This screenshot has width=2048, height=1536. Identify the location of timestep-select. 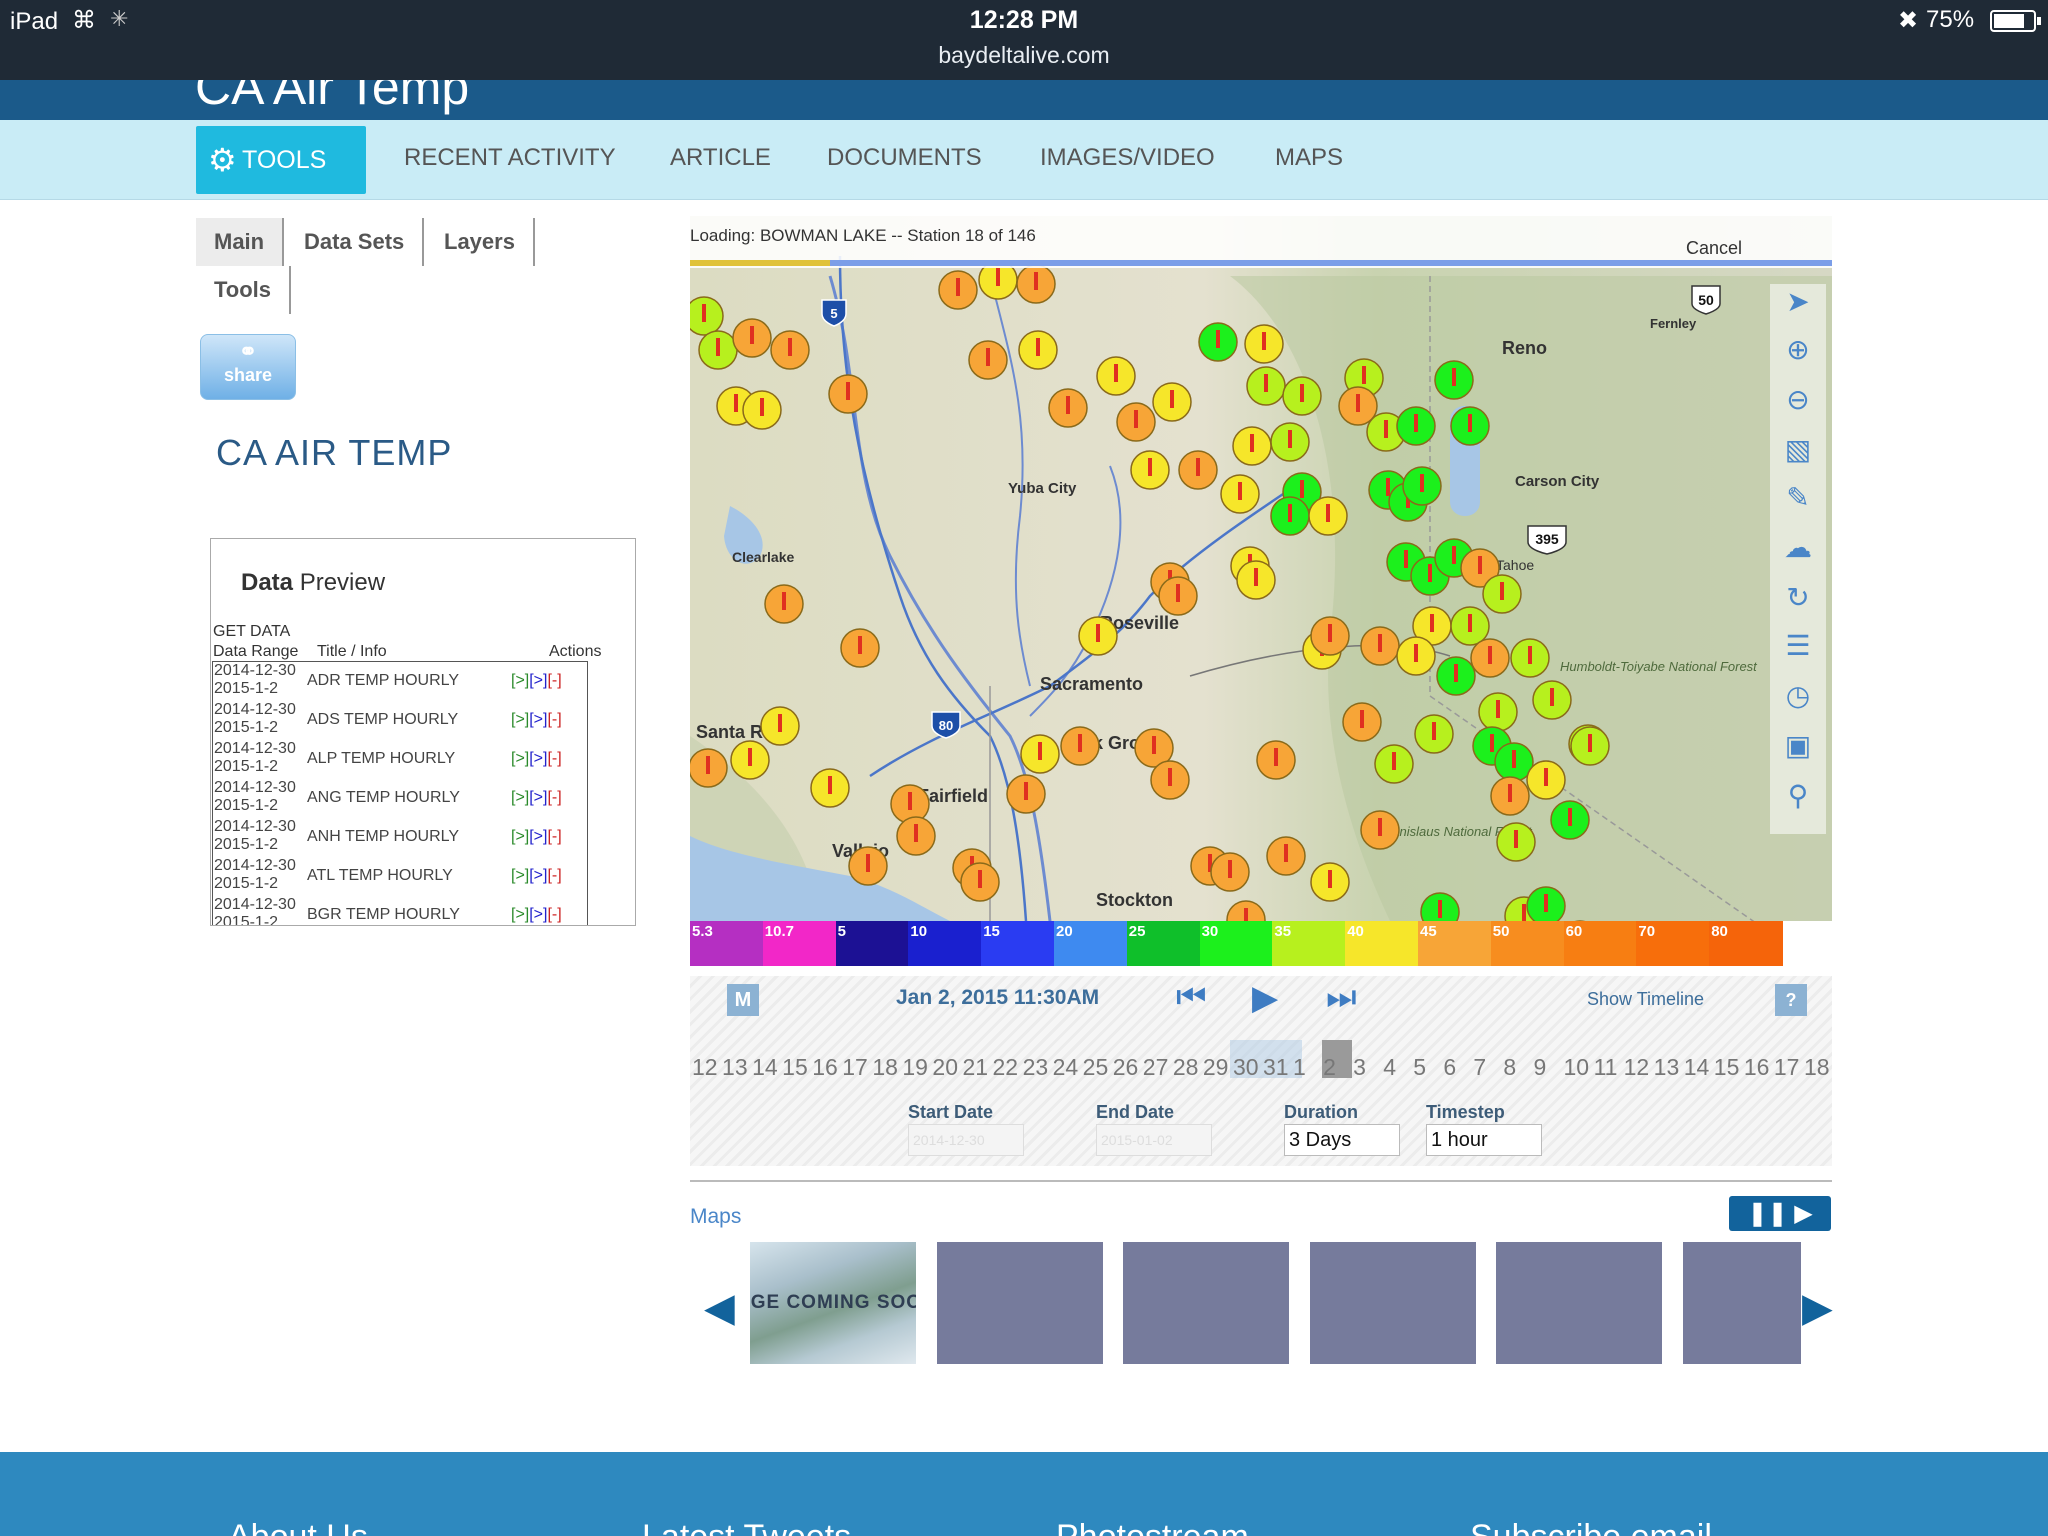
(1484, 1140).